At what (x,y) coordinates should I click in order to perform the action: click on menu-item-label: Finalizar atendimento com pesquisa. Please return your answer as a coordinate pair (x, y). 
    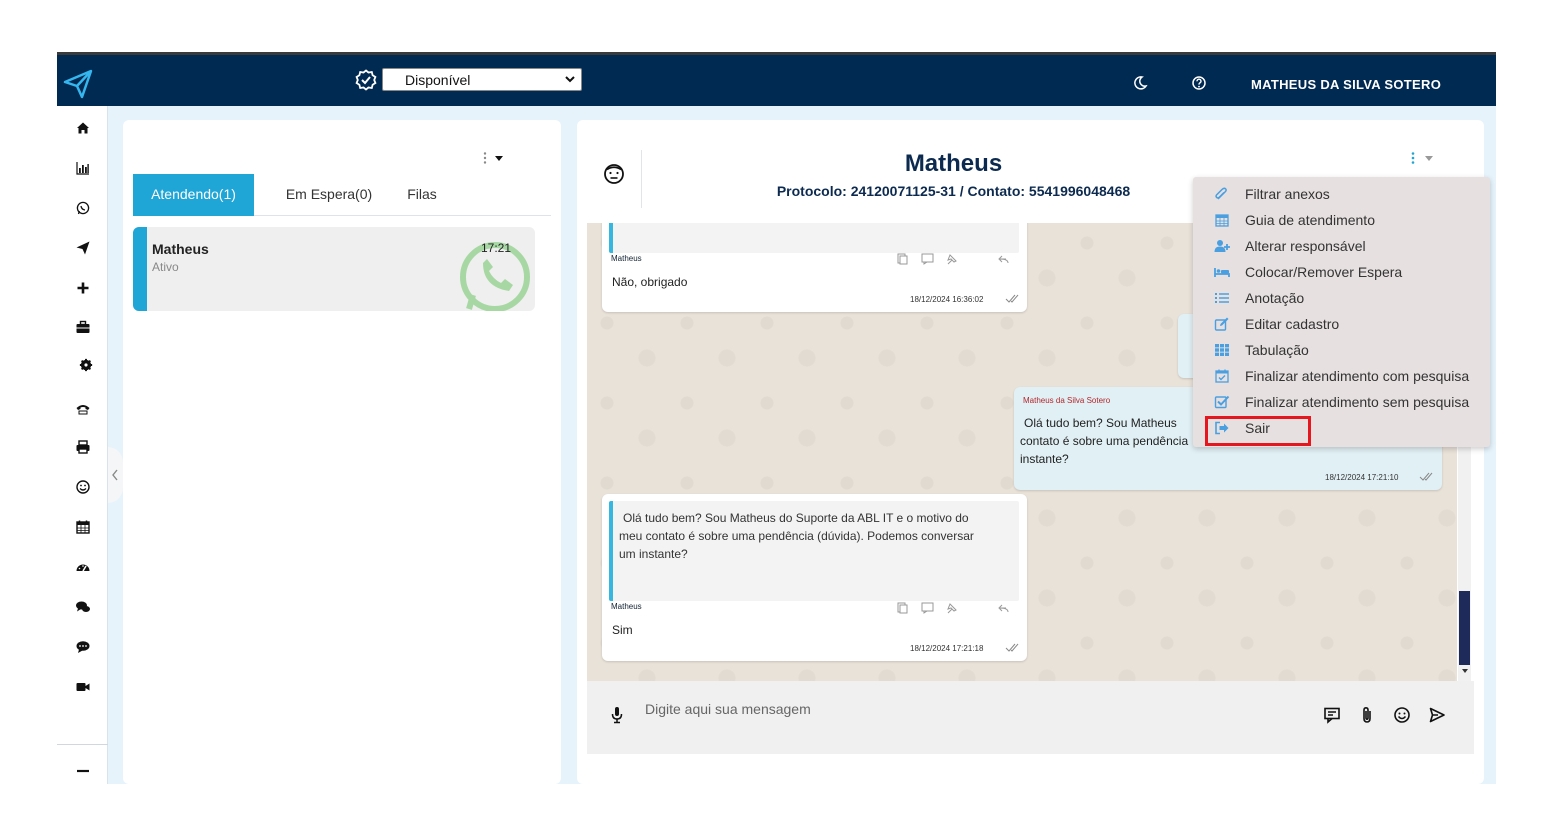
    Looking at the image, I should click on (1357, 376).